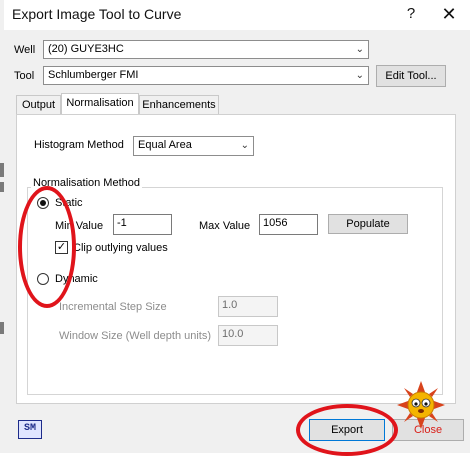  I want to click on well-label: Well, so click(25, 50).